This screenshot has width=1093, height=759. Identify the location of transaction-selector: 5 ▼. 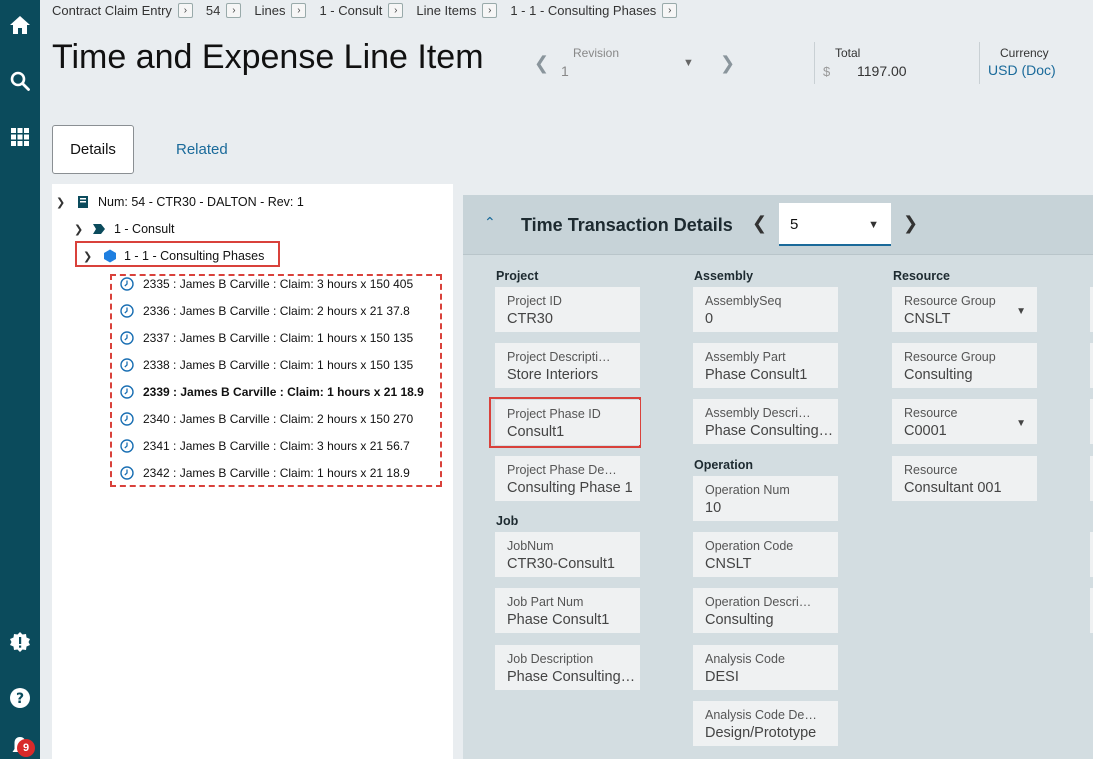
(835, 224).